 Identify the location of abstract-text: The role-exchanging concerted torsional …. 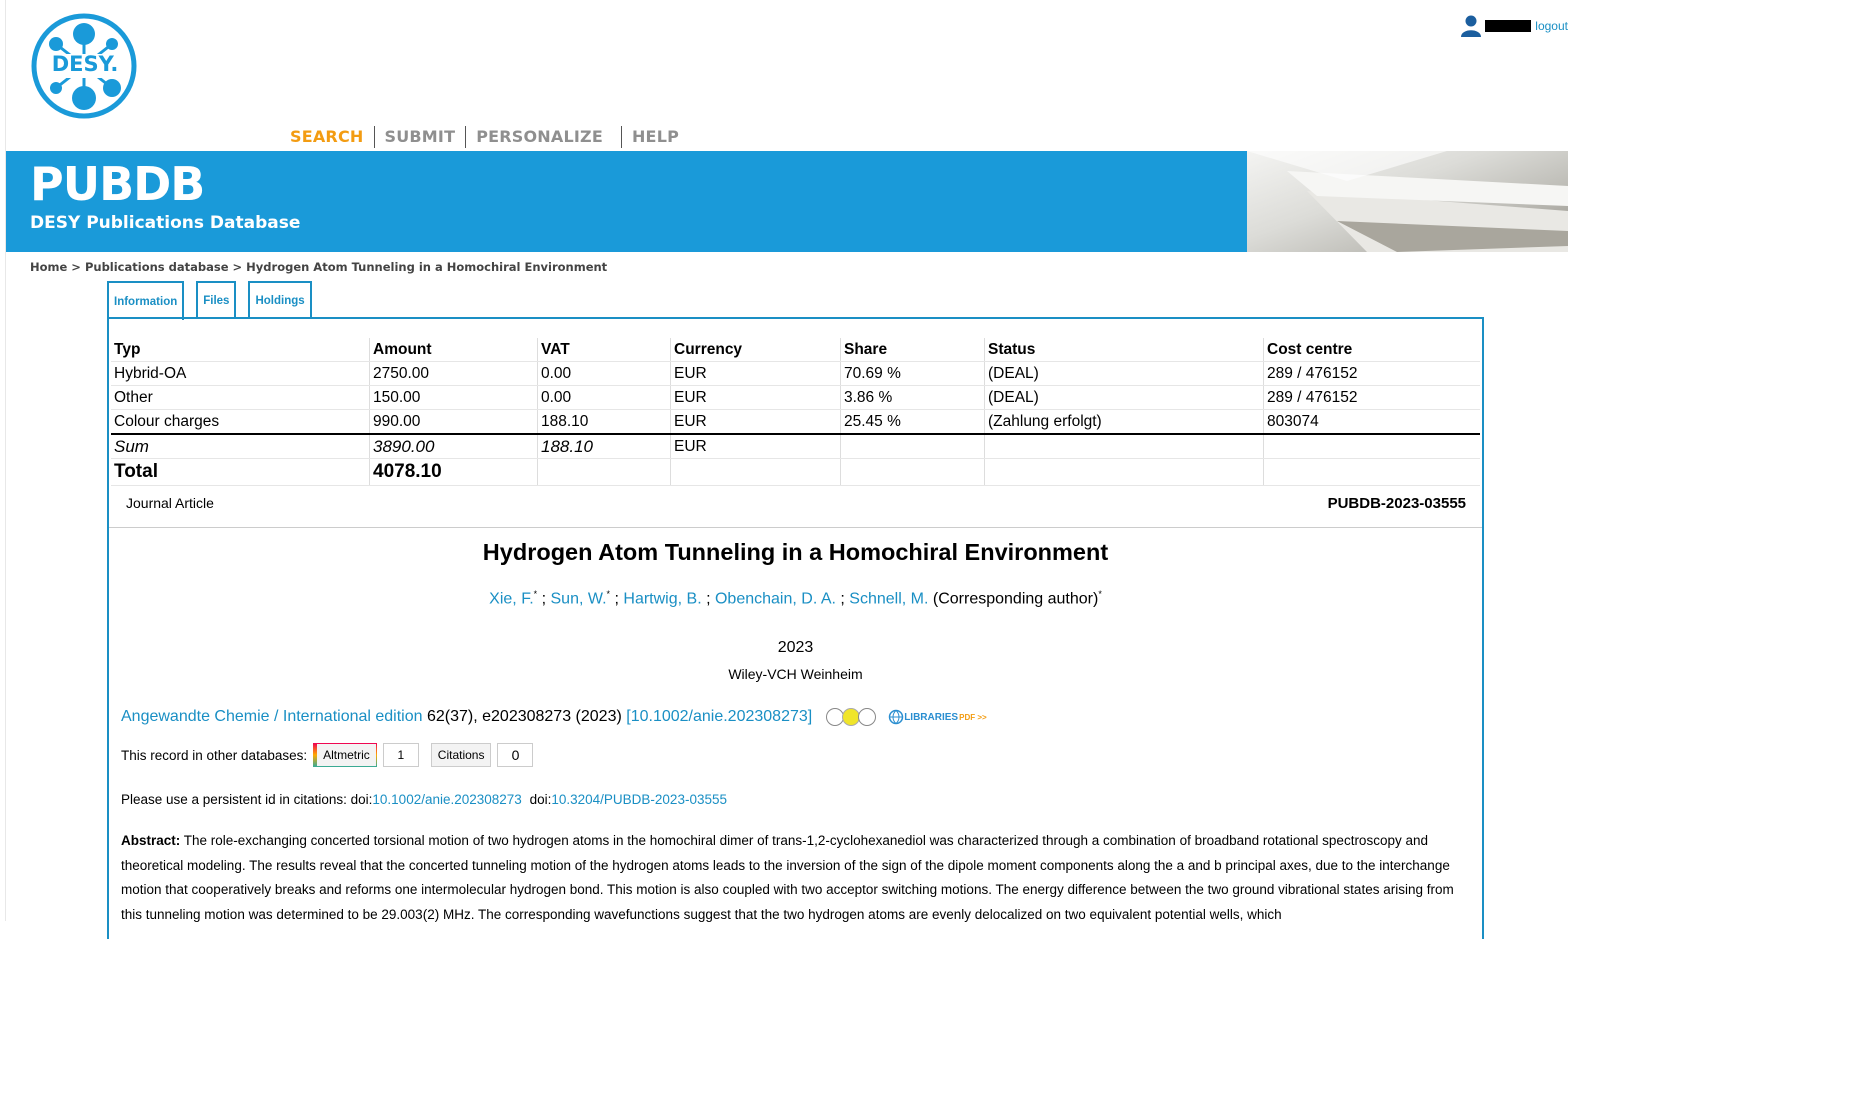
(787, 877).